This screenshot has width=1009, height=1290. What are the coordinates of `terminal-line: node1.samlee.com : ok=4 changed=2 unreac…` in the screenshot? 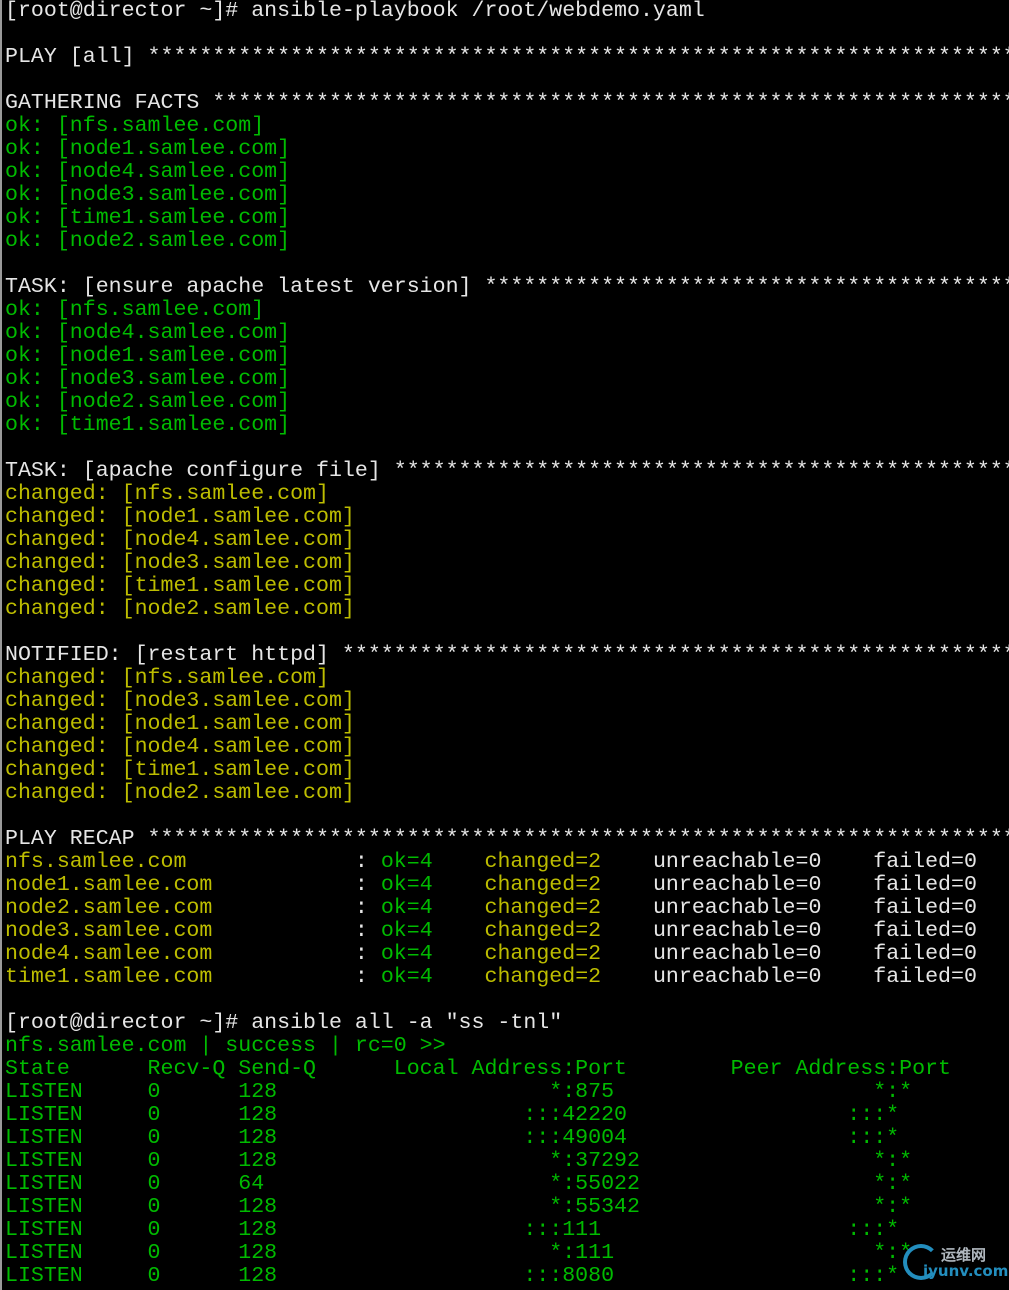 It's located at (505, 885).